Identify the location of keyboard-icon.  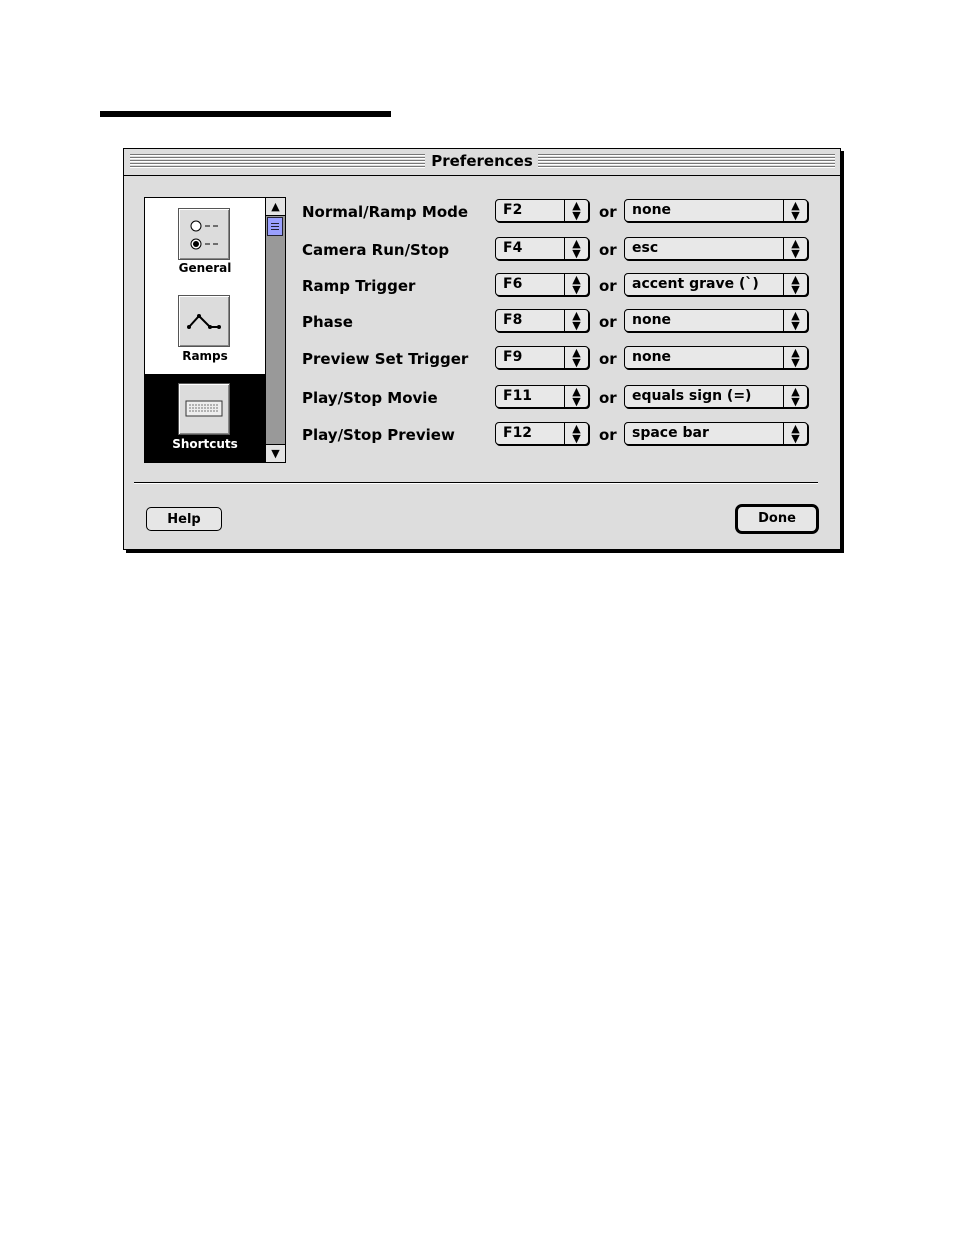
(204, 409).